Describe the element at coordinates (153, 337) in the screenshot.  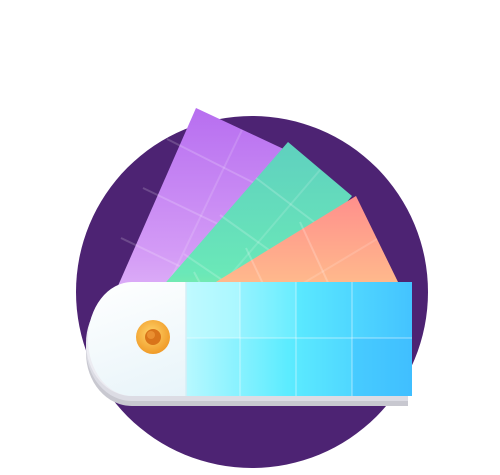
I see `grommet-icon` at that location.